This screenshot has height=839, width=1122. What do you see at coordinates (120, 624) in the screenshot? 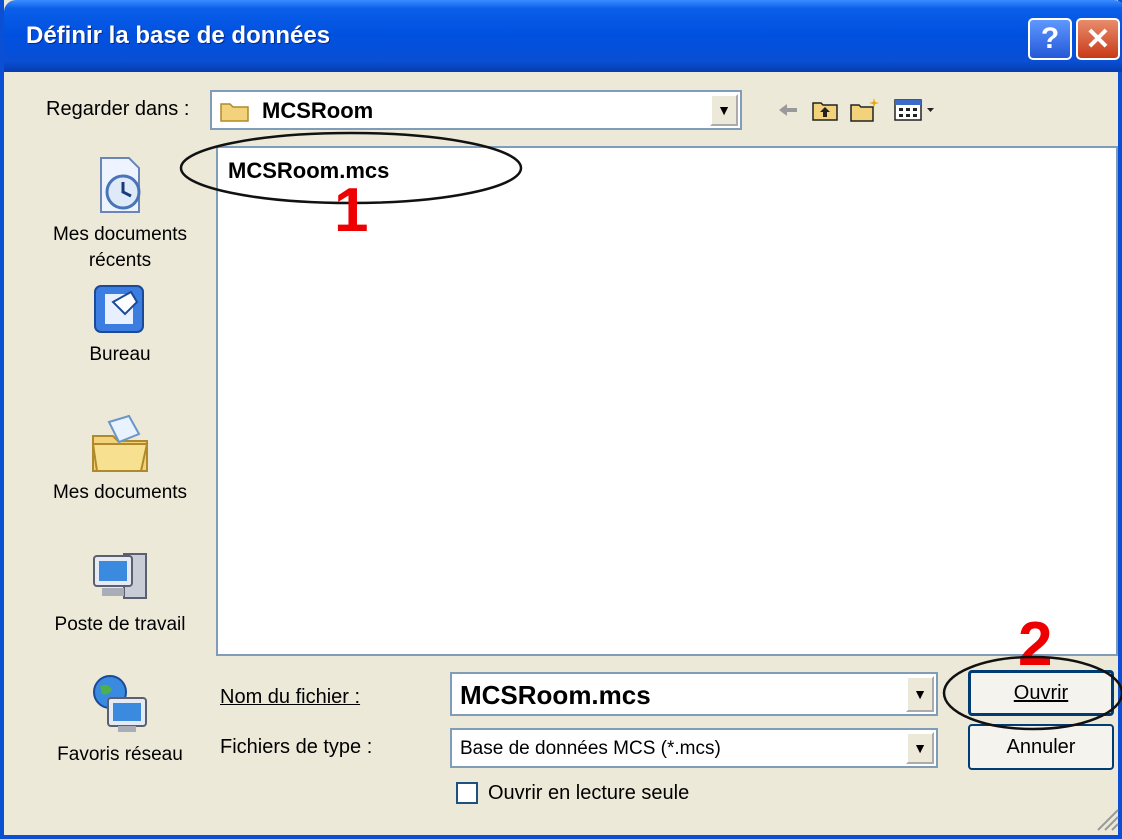
I see `place-label-my-computer: Poste de travail` at bounding box center [120, 624].